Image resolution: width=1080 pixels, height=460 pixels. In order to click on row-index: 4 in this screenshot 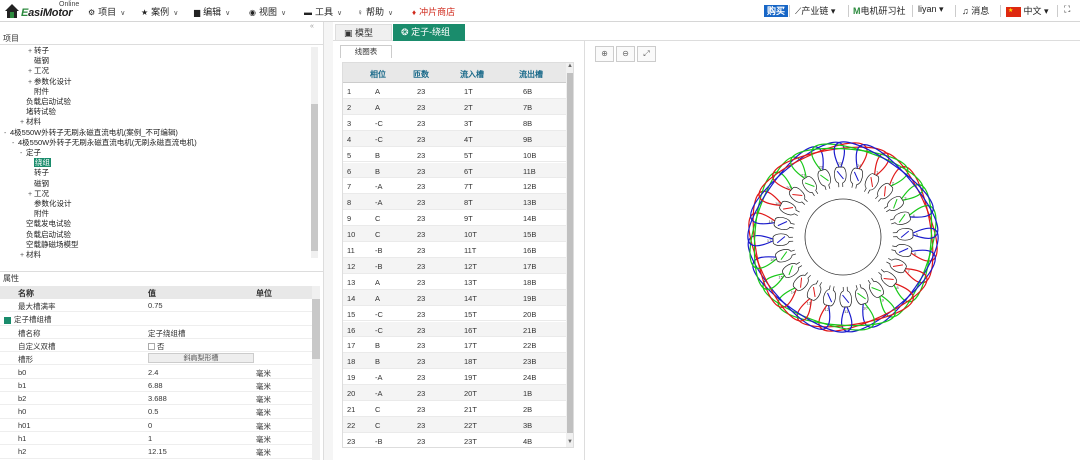, I will do `click(349, 139)`.